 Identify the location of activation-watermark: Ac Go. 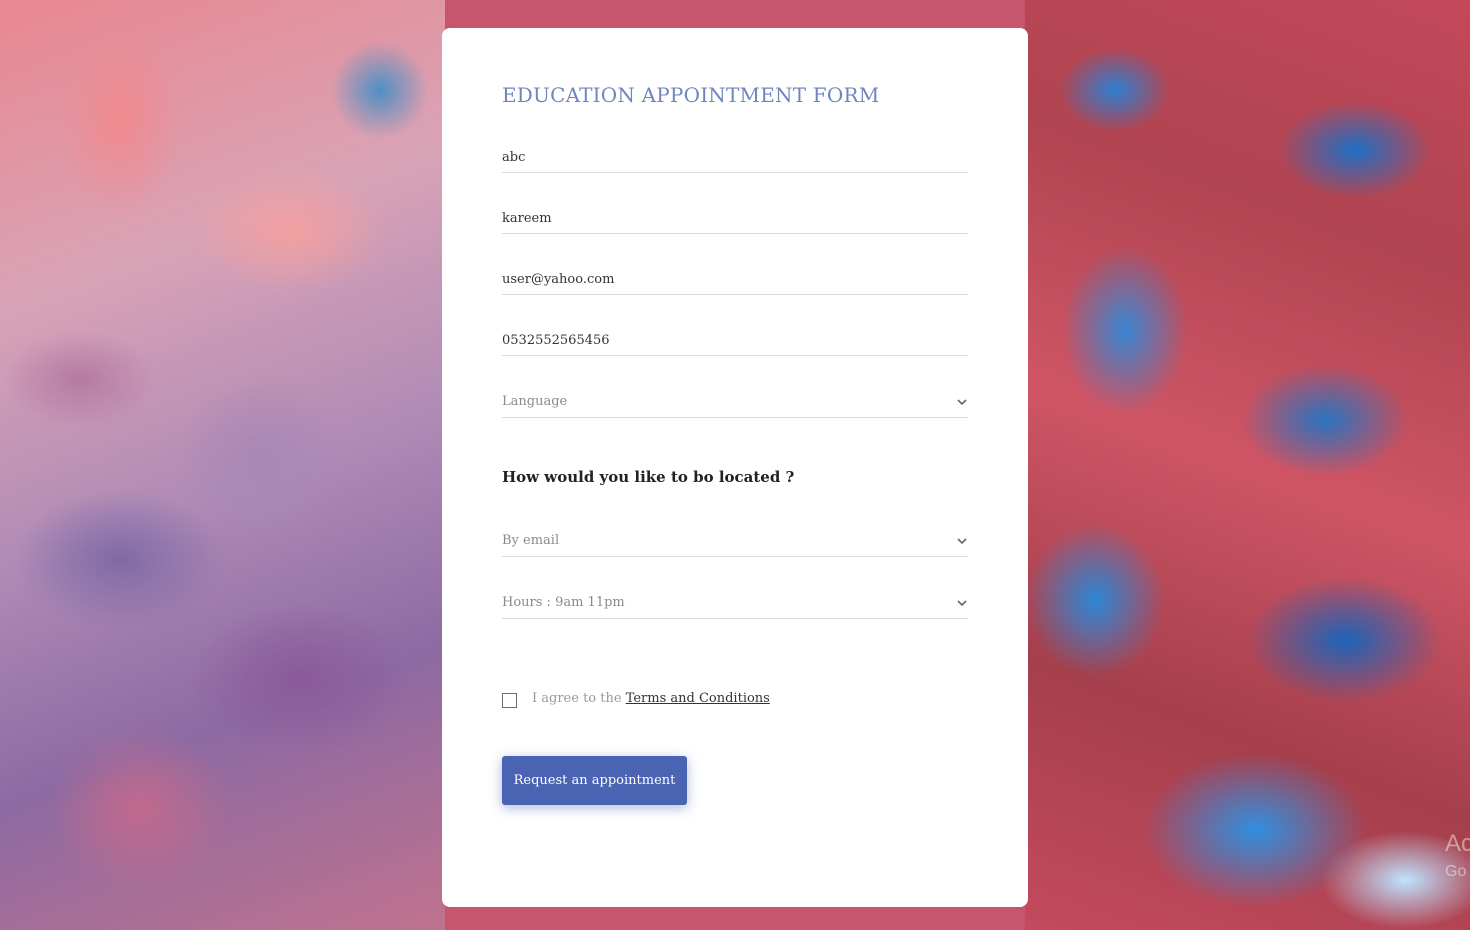
(1457, 858).